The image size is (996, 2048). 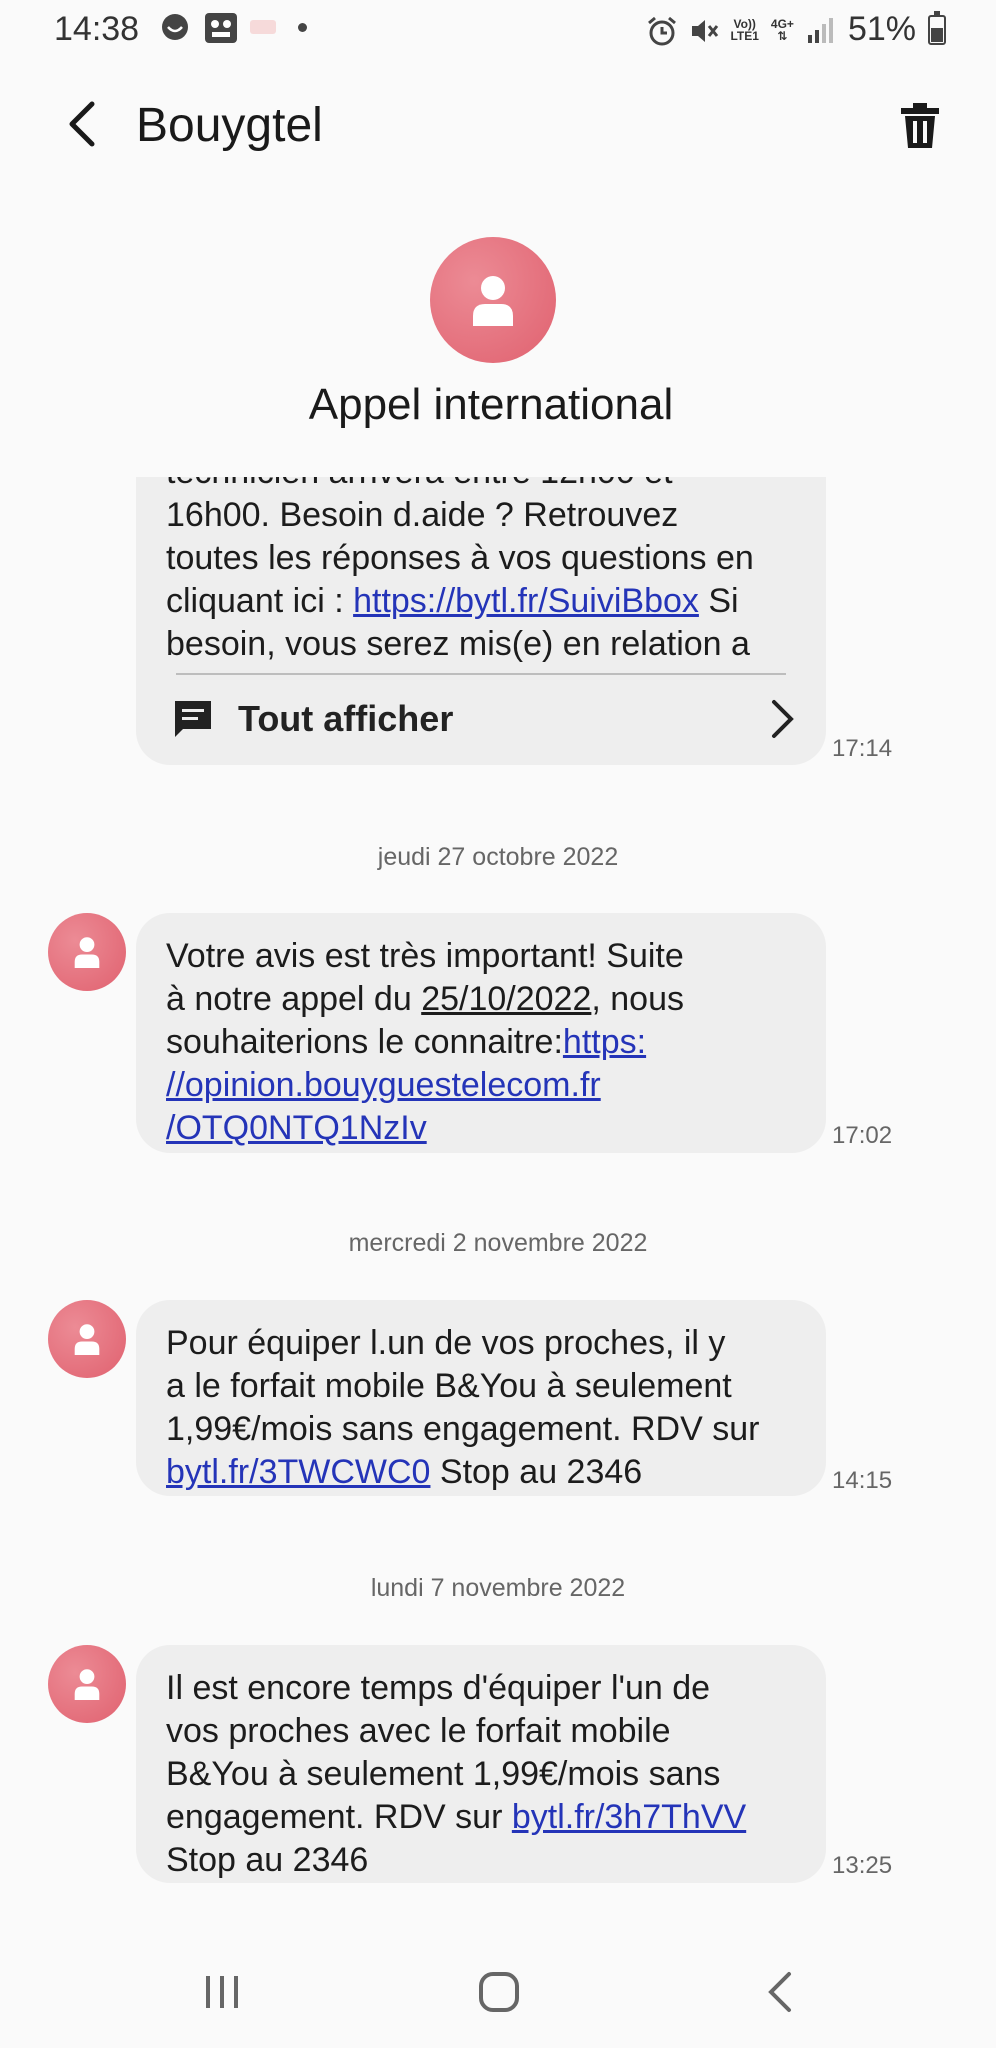 What do you see at coordinates (498, 1243) in the screenshot?
I see `date-separator: mercredi 2 novembre 2022` at bounding box center [498, 1243].